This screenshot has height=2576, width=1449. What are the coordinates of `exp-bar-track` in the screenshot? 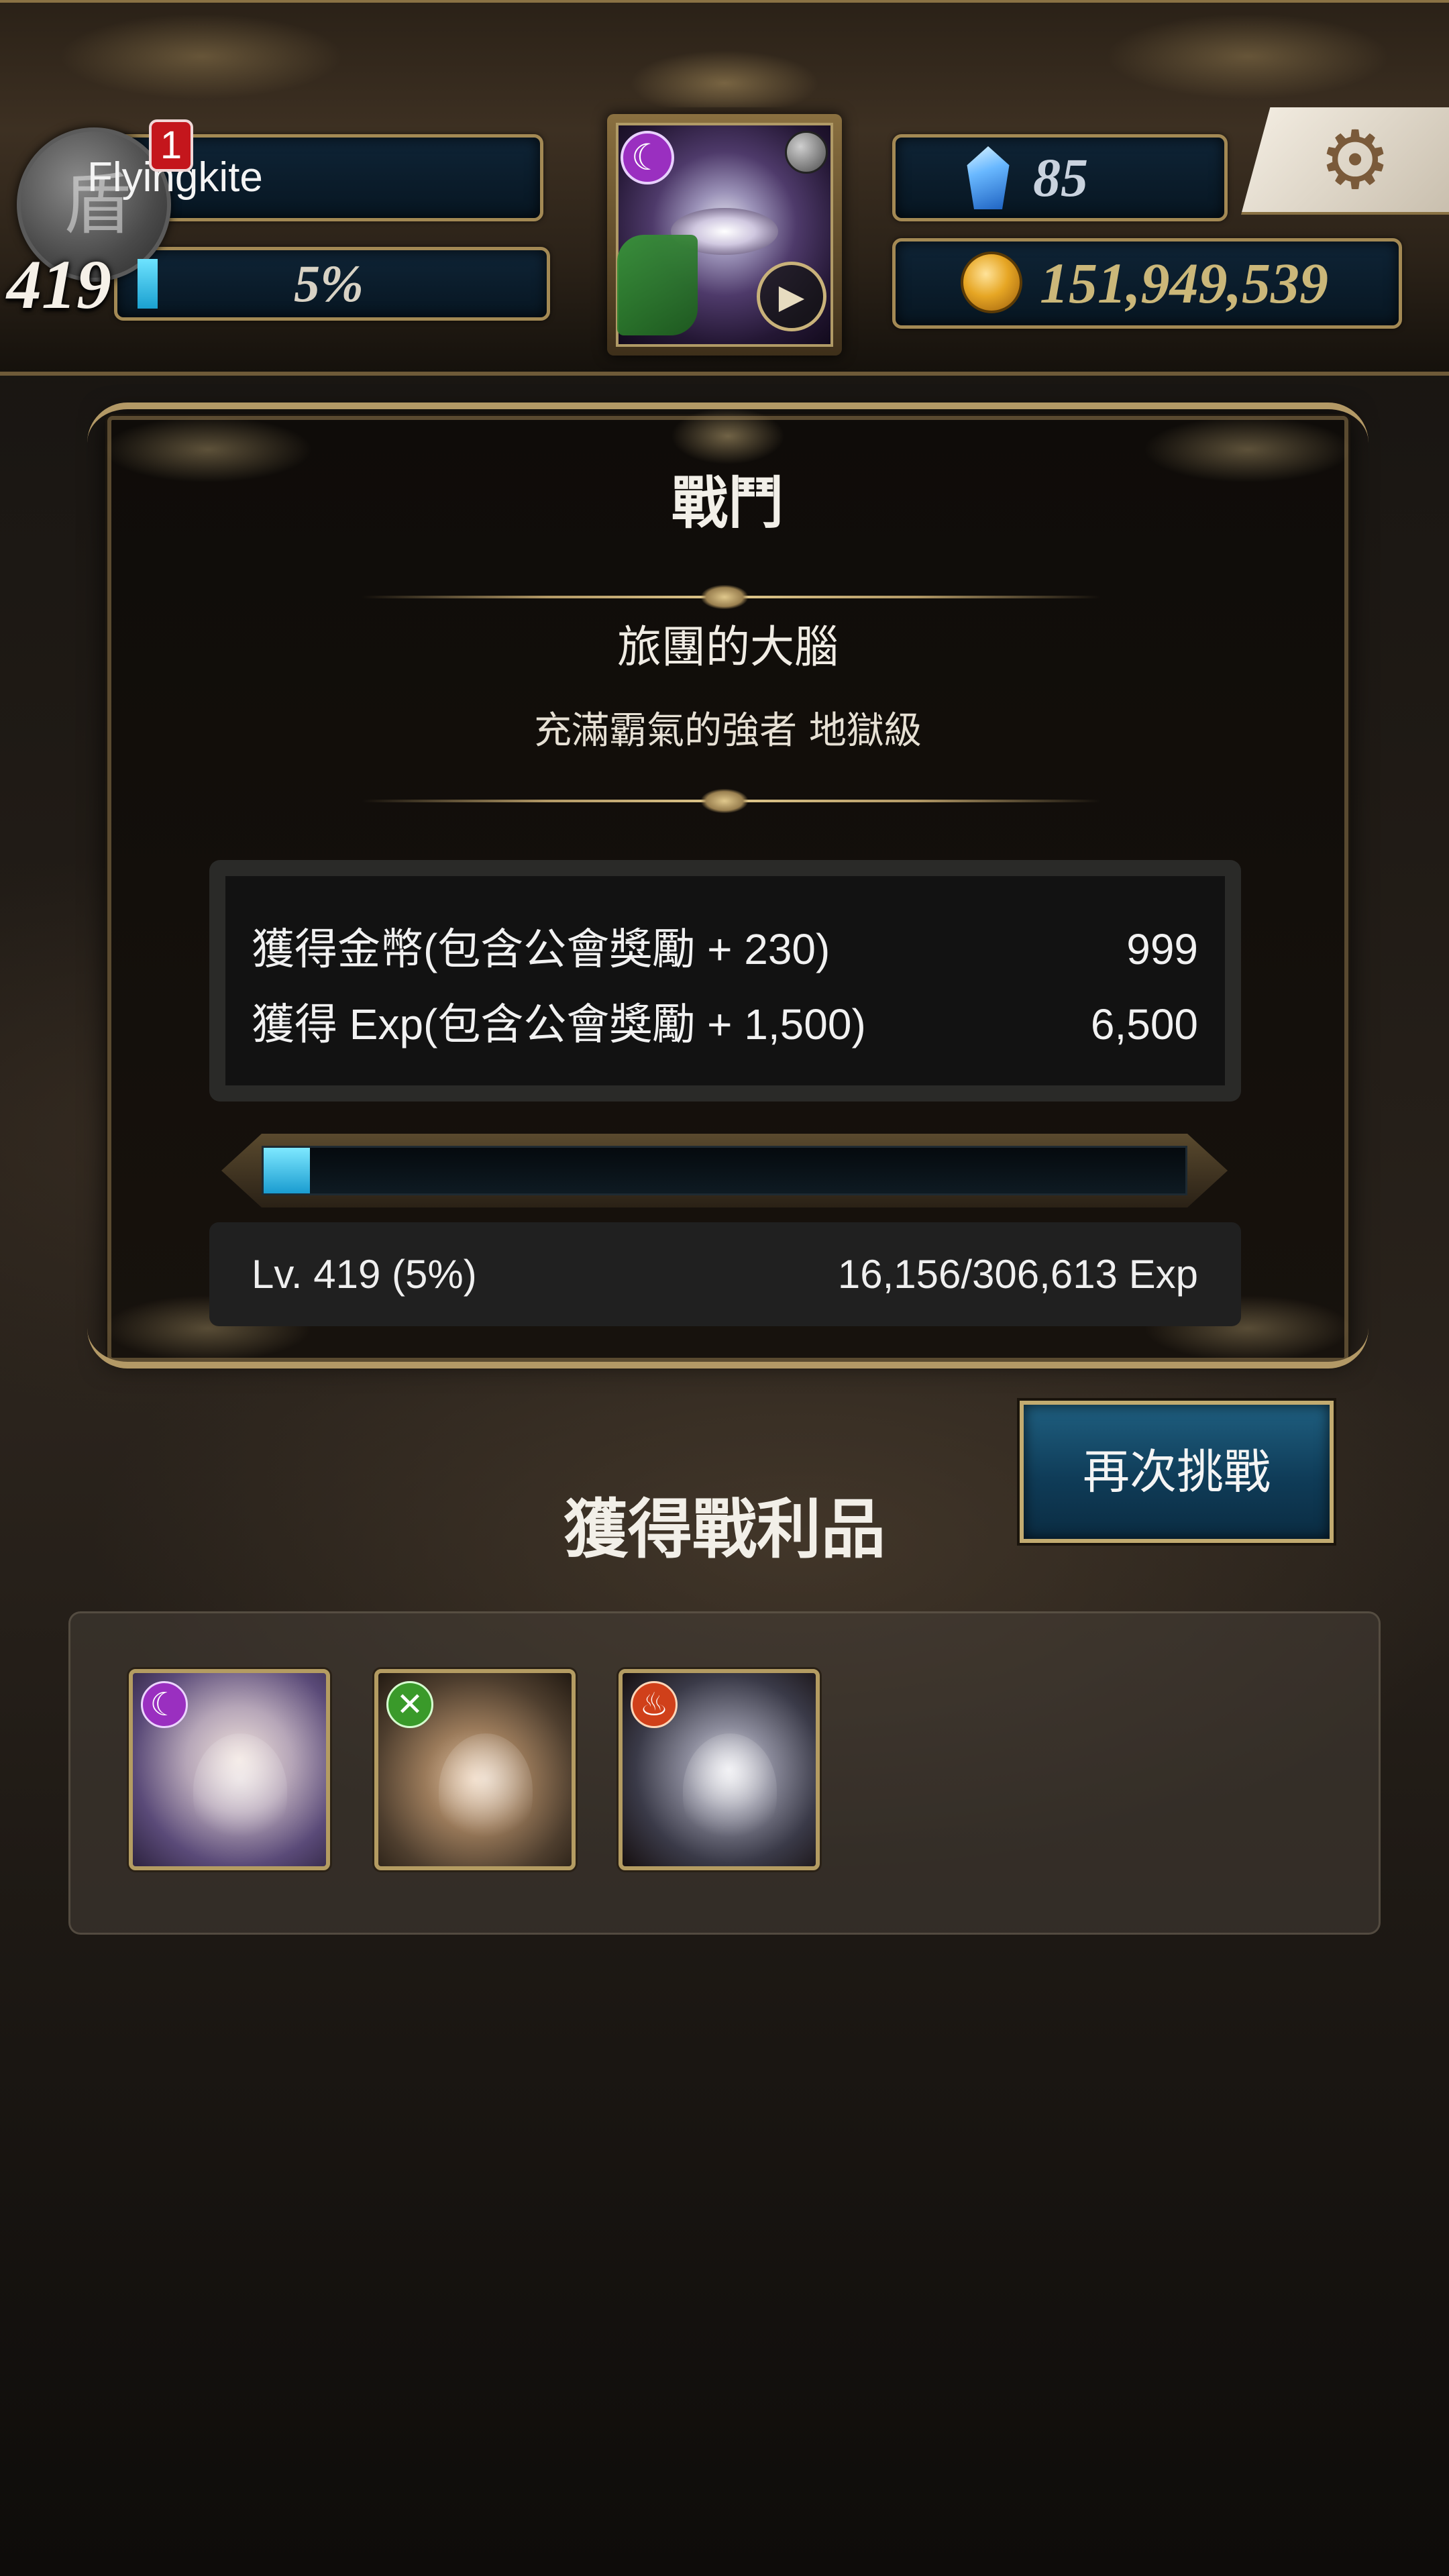 It's located at (724, 1170).